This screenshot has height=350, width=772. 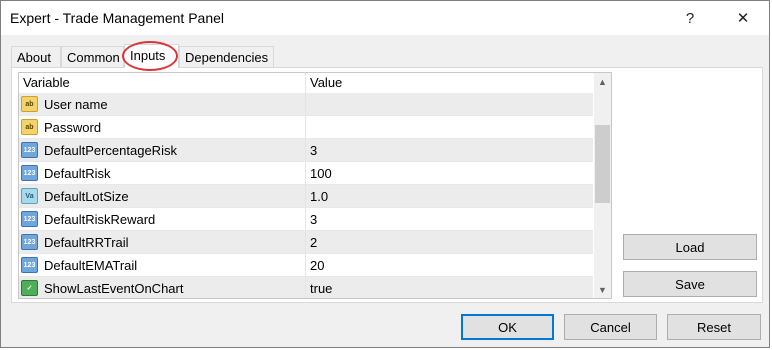 I want to click on table-row: ab Password, so click(x=306, y=127).